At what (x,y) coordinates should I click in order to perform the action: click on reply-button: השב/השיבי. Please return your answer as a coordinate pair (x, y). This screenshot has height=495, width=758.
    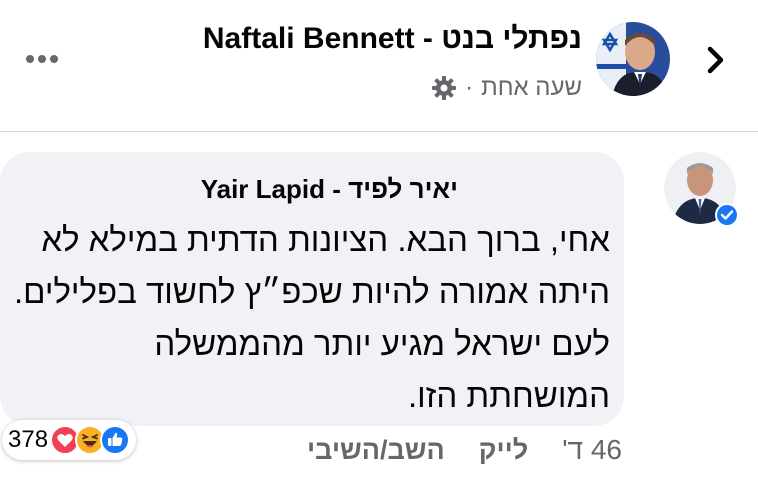
    Looking at the image, I should click on (376, 450).